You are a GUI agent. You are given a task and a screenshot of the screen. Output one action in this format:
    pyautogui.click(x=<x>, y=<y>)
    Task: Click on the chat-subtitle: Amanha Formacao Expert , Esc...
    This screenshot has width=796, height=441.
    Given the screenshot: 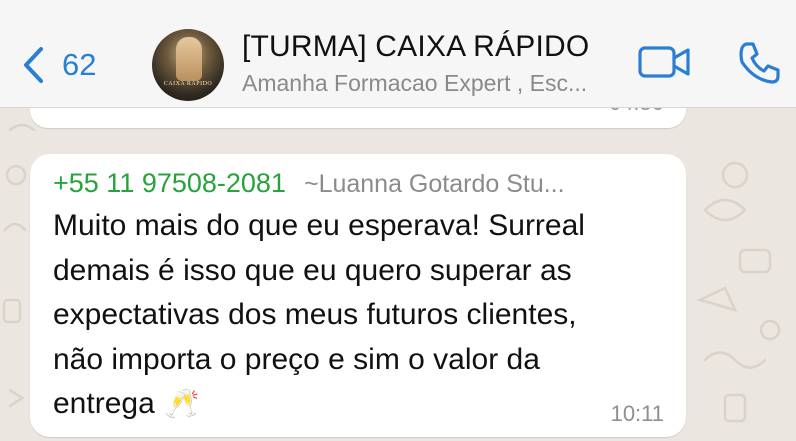 What is the action you would take?
    pyautogui.click(x=432, y=83)
    